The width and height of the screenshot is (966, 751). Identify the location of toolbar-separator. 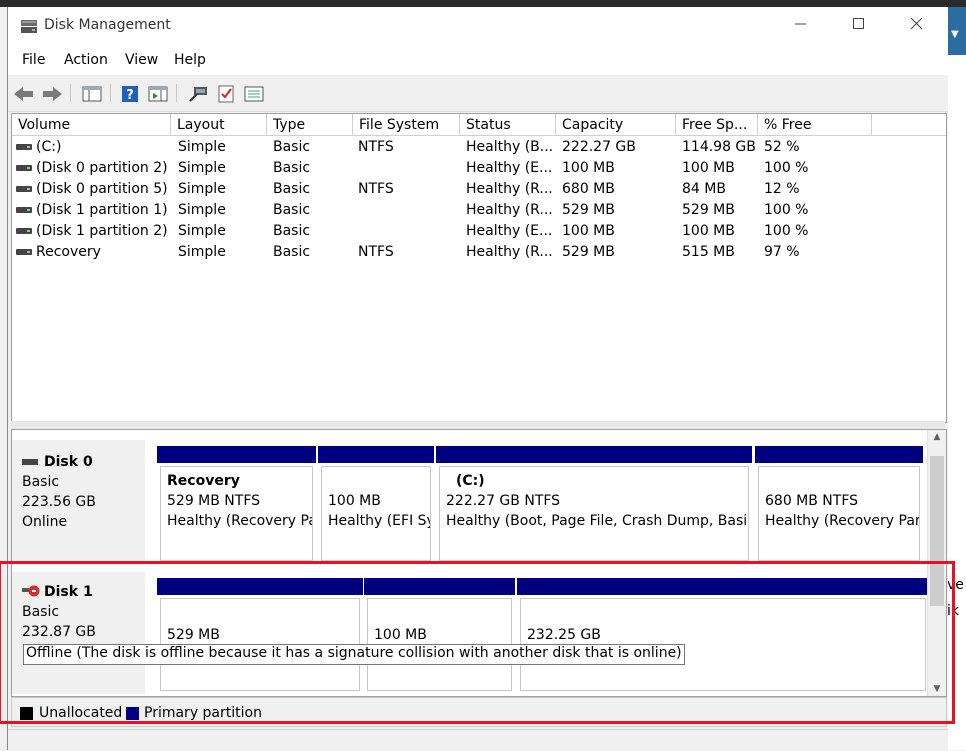
(110, 93).